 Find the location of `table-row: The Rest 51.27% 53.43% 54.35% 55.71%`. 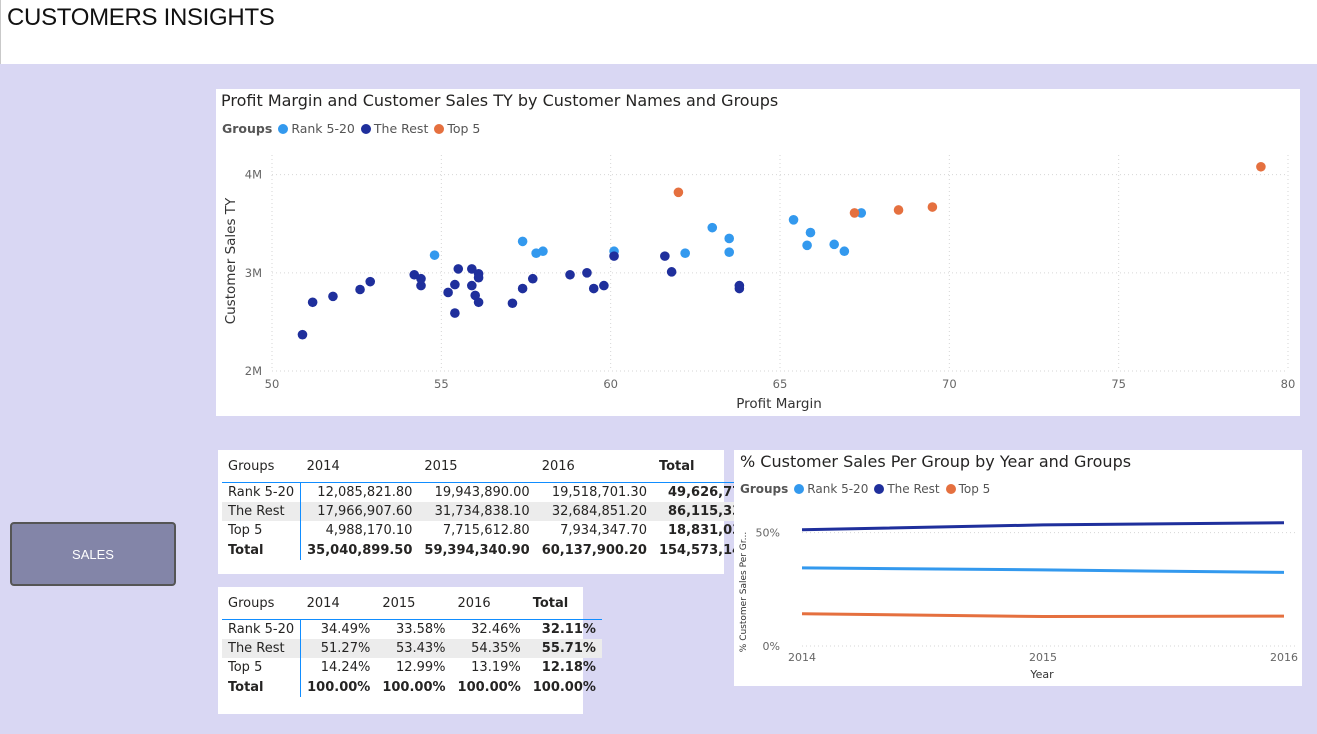

table-row: The Rest 51.27% 53.43% 54.35% 55.71% is located at coordinates (412, 648).